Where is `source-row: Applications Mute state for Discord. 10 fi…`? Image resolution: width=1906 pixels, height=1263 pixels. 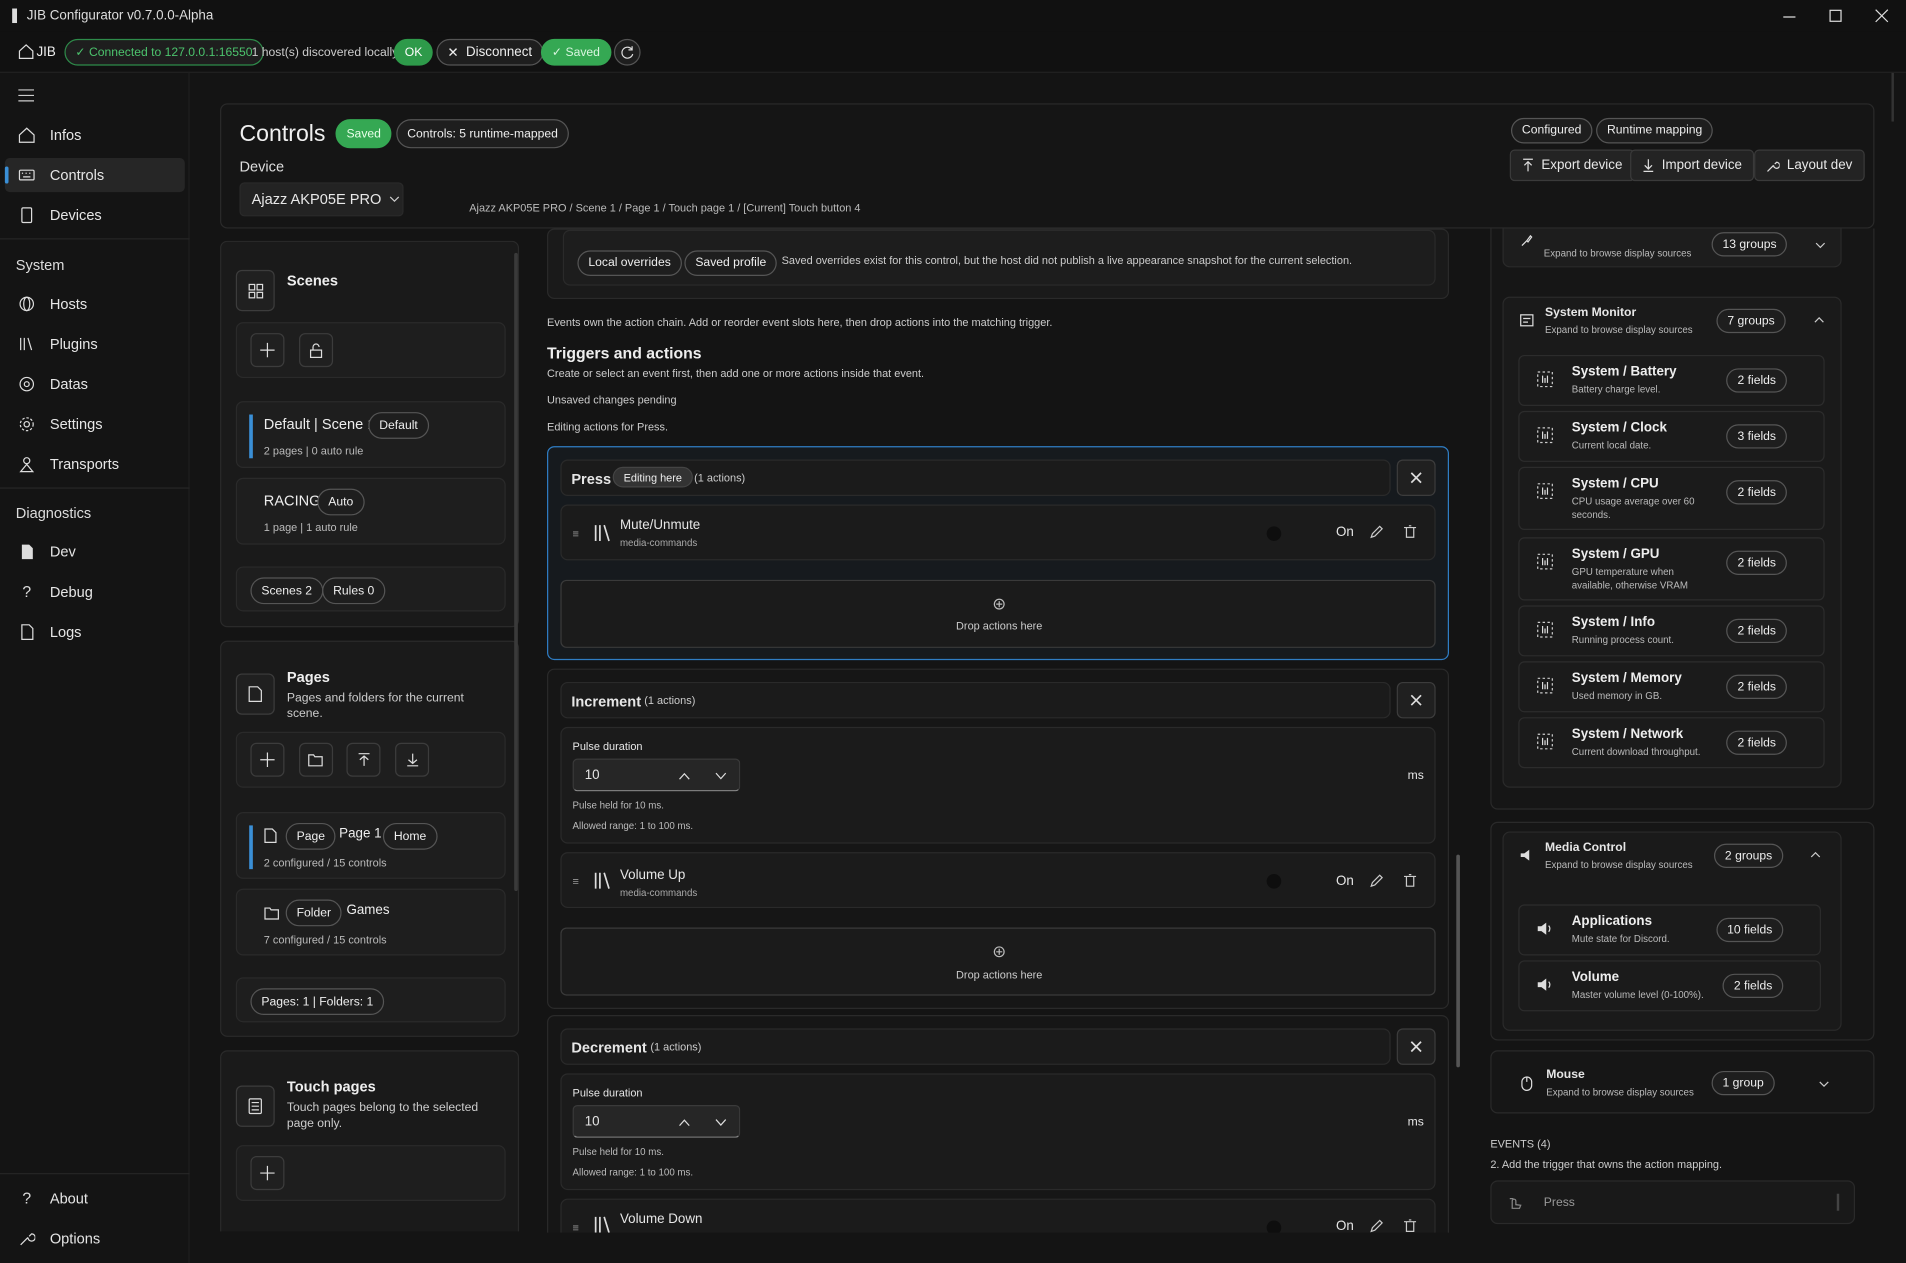
source-row: Applications Mute state for Discord. 10 fi… is located at coordinates (1669, 930).